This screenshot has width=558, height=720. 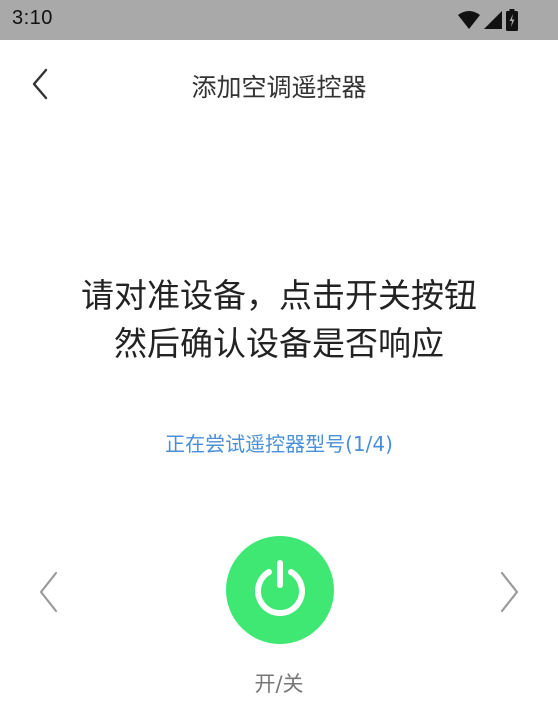 I want to click on status-bar: 3:10, so click(x=279, y=20).